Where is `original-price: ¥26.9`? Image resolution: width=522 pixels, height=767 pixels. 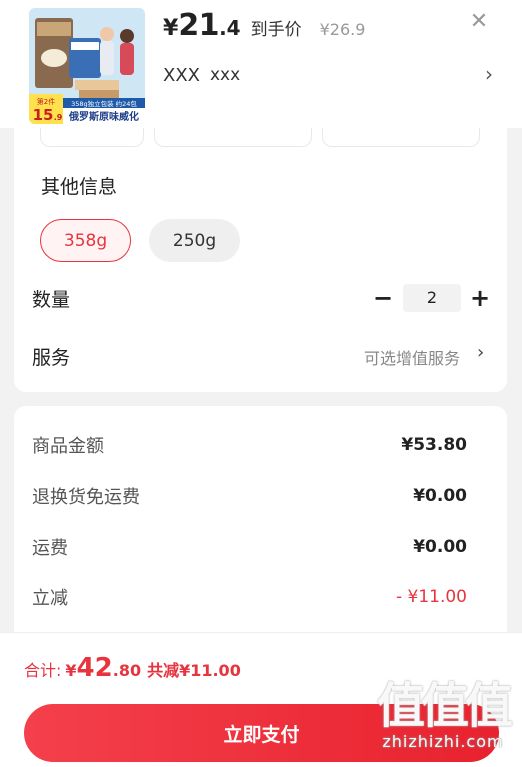 original-price: ¥26.9 is located at coordinates (342, 29).